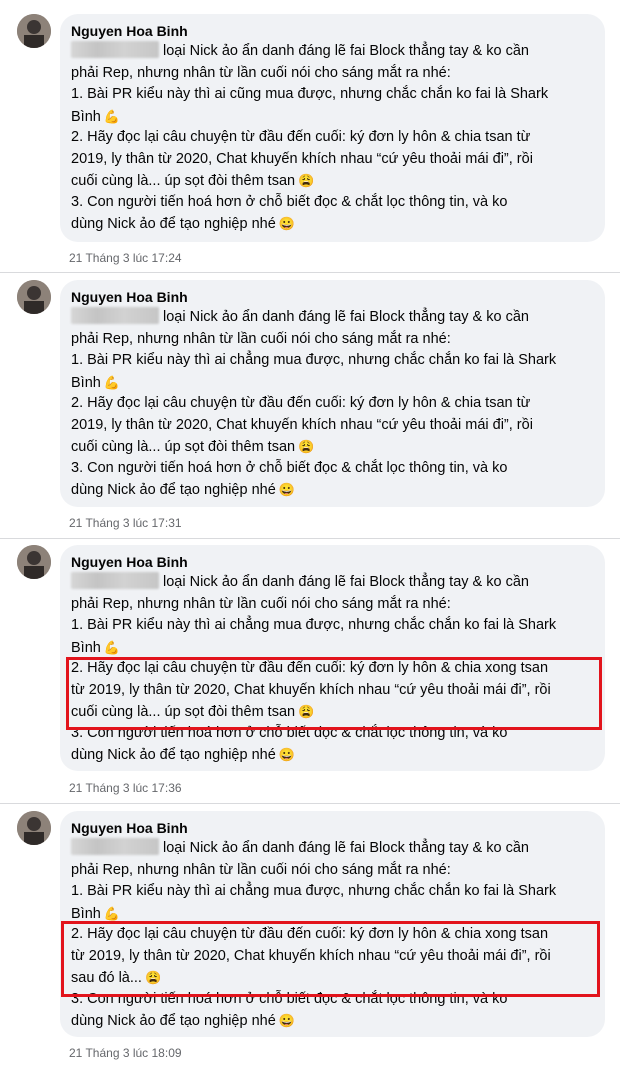 This screenshot has height=1066, width=620. I want to click on comment-timestamp: 21 Tháng 3 lúc 17:36, so click(125, 788).